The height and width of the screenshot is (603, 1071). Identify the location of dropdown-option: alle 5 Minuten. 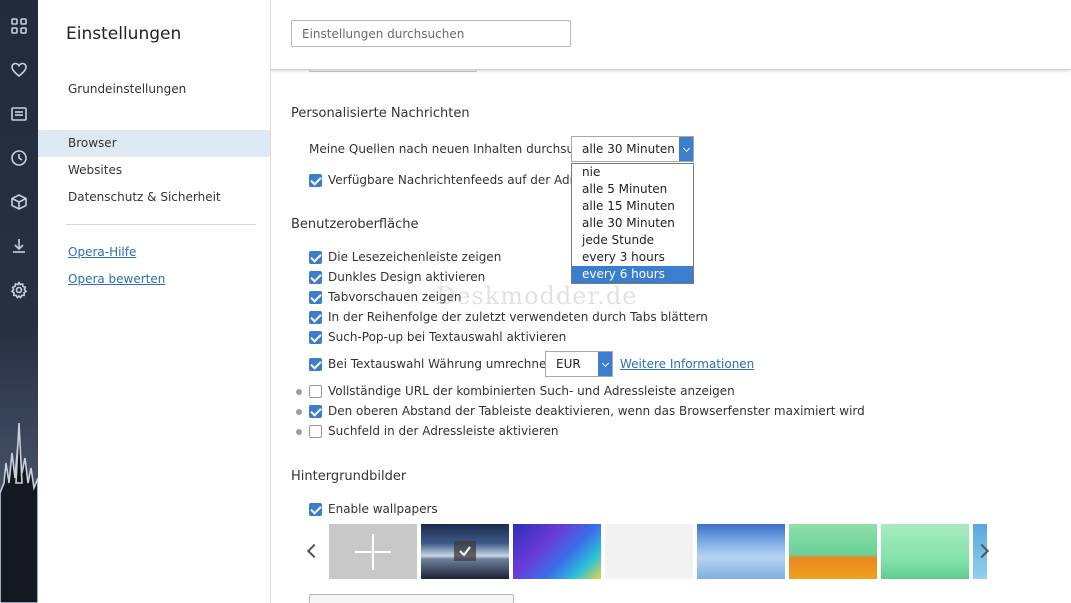
(632, 189).